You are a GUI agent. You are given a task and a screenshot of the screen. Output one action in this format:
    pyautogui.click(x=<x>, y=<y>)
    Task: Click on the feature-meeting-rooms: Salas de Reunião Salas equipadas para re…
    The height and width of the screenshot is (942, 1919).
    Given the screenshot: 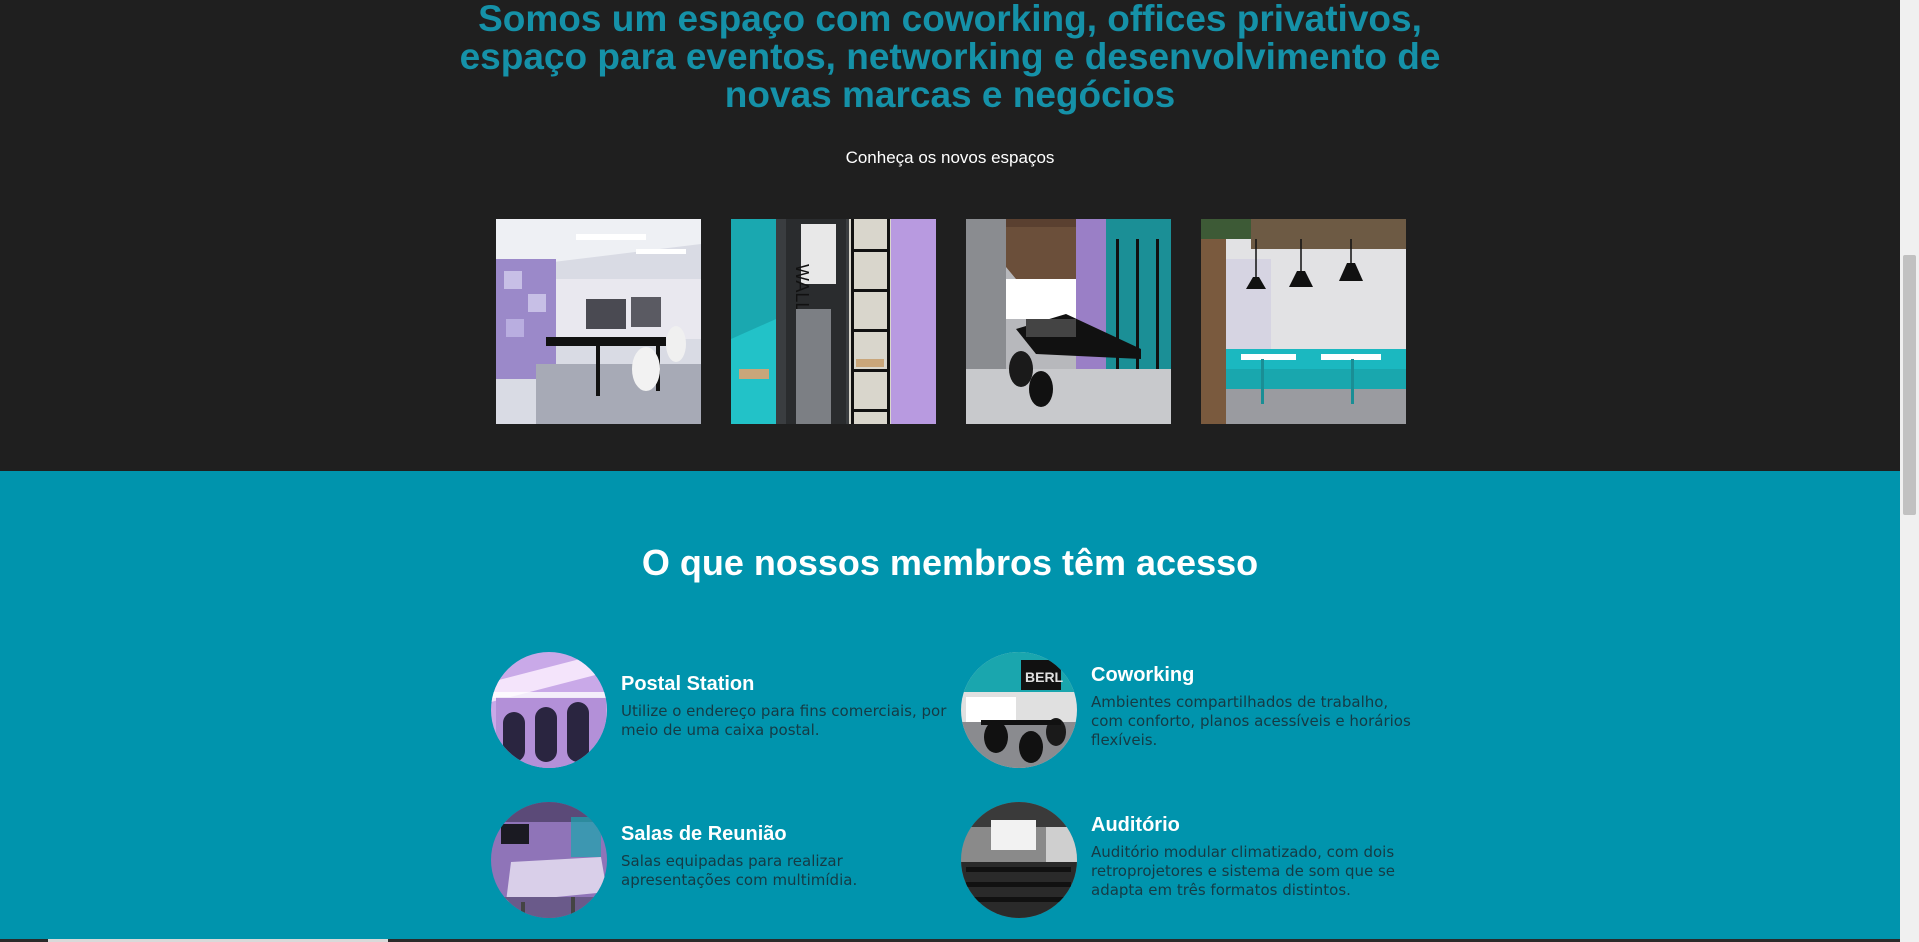 What is the action you would take?
    pyautogui.click(x=721, y=861)
    